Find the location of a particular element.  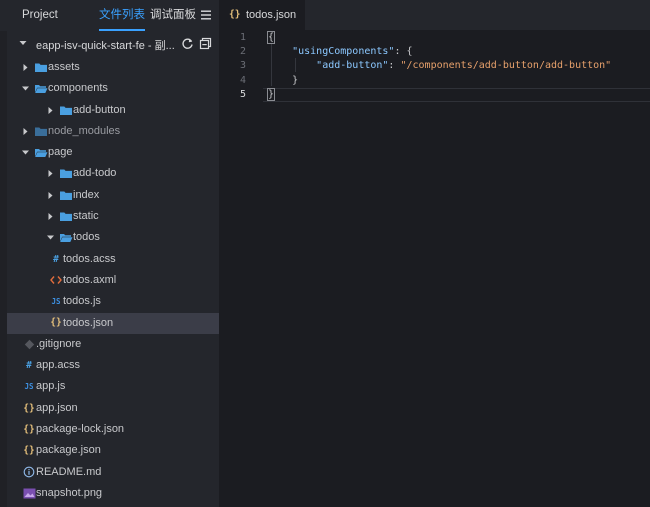

tree-item-app-acss: # app.acss is located at coordinates (113, 365).